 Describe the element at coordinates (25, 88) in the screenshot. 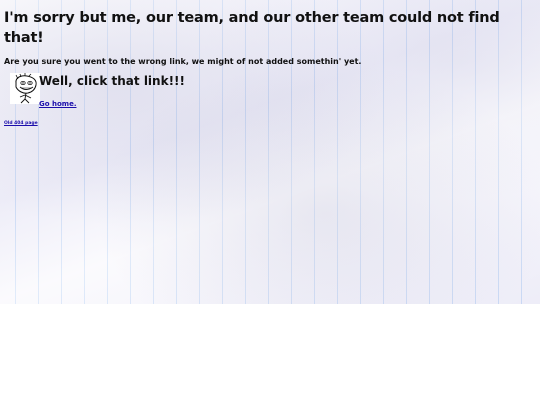

I see `rage-face-icon` at that location.